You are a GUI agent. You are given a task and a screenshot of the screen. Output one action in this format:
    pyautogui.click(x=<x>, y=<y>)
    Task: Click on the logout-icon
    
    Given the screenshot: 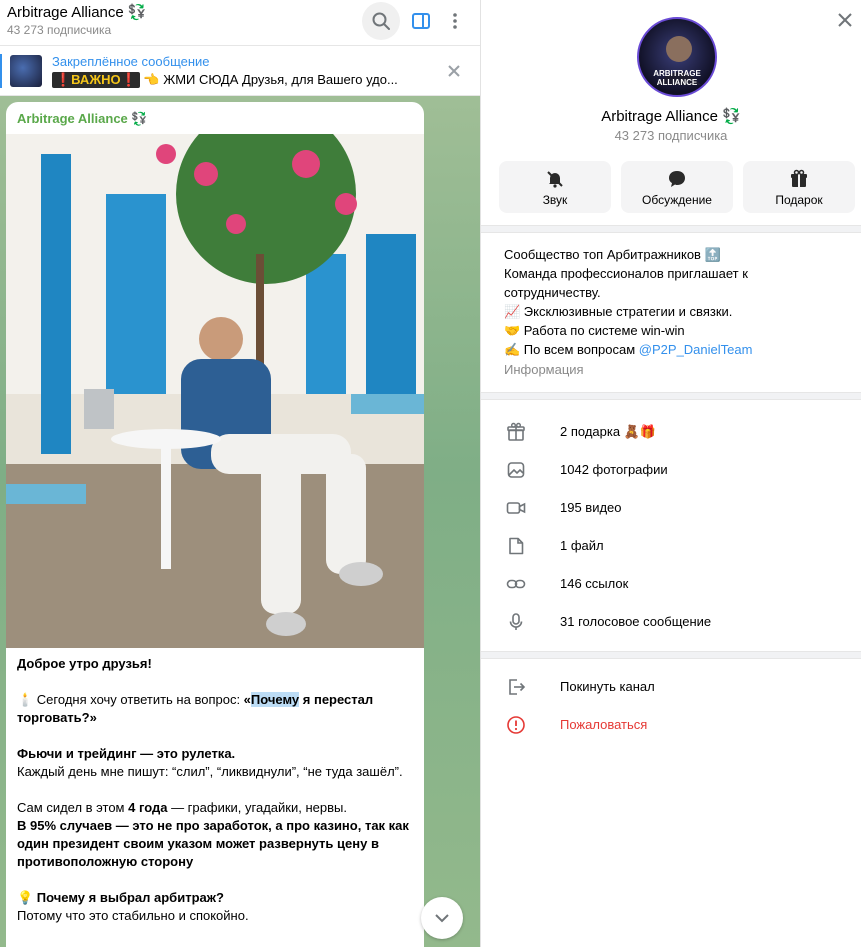 What is the action you would take?
    pyautogui.click(x=517, y=687)
    